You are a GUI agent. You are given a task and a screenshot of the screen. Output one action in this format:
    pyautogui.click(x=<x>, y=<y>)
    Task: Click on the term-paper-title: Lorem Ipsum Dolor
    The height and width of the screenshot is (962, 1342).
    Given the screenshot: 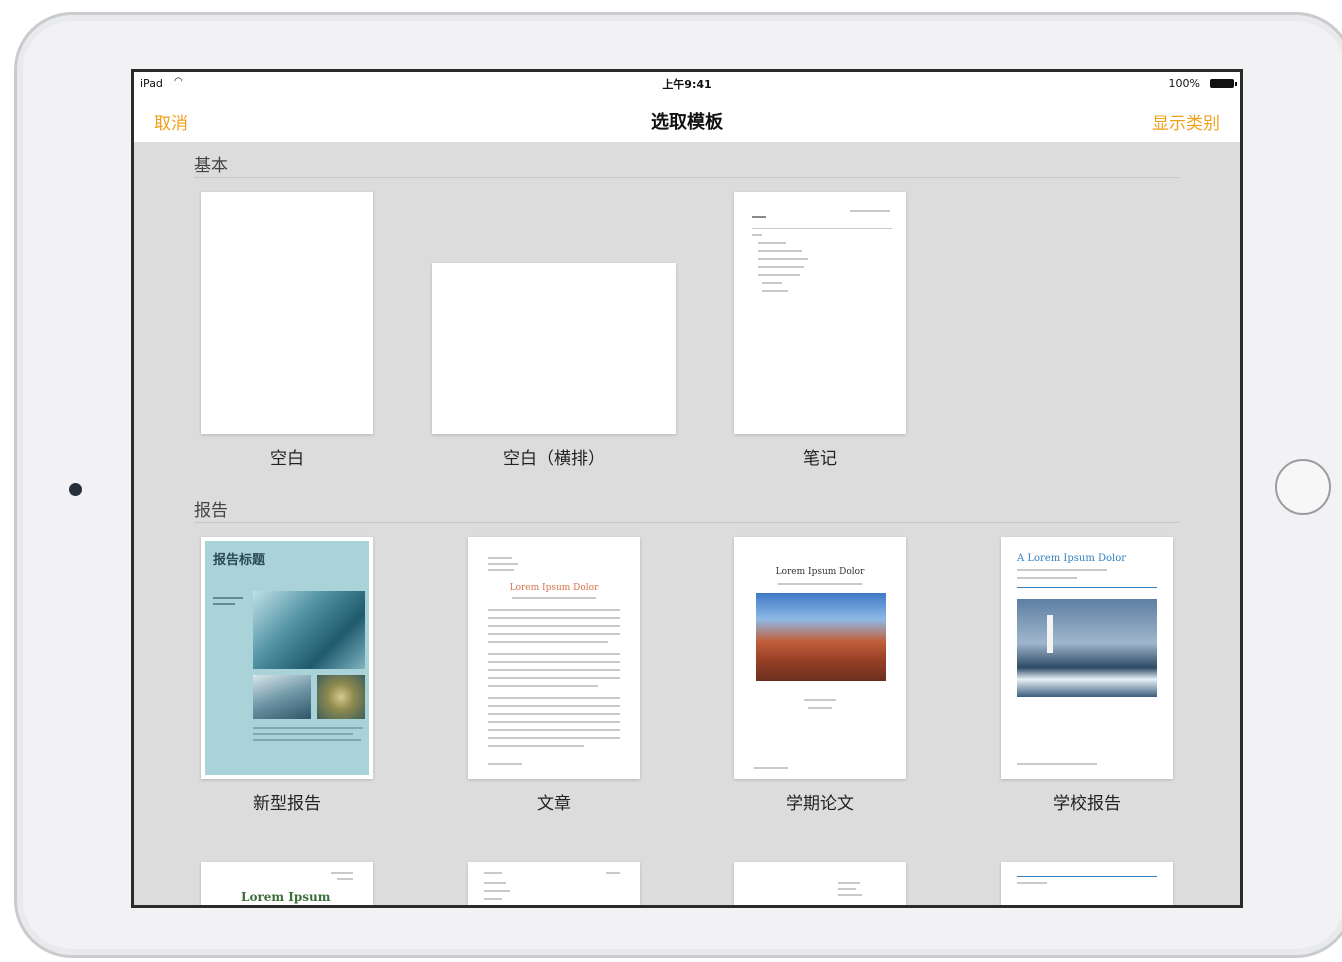 What is the action you would take?
    pyautogui.click(x=820, y=572)
    